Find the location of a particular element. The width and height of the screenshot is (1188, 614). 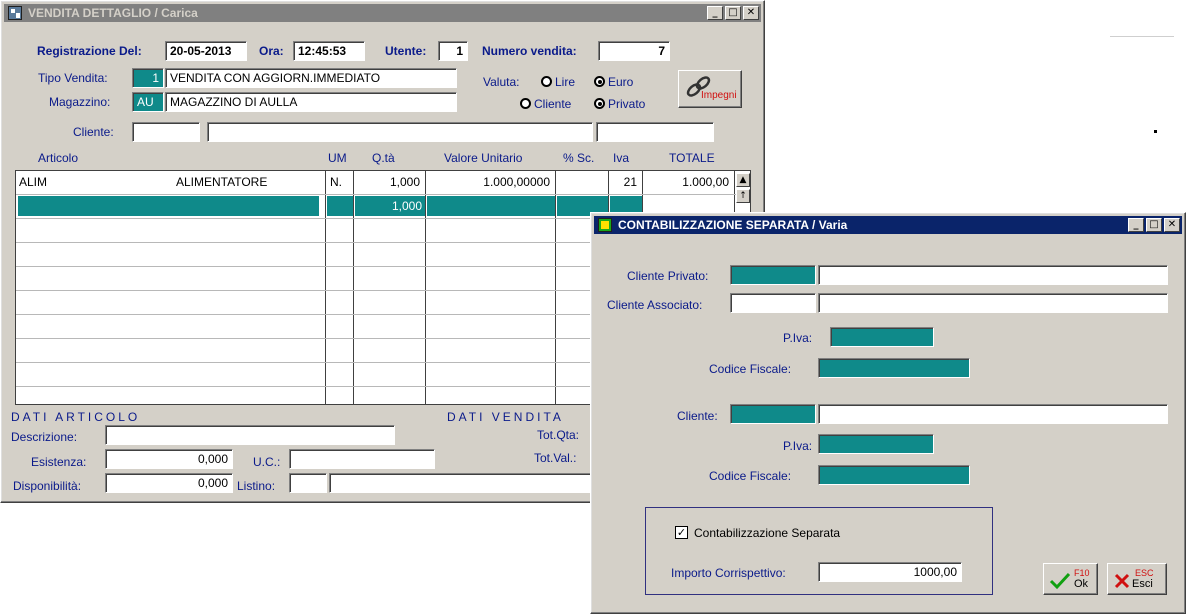

col-um: UM is located at coordinates (337, 158).